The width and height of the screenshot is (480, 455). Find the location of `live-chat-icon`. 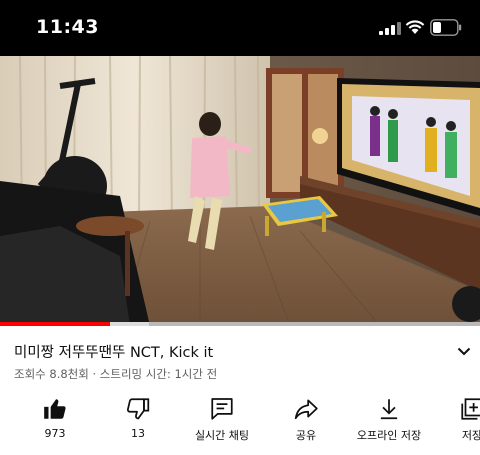

live-chat-icon is located at coordinates (222, 409).